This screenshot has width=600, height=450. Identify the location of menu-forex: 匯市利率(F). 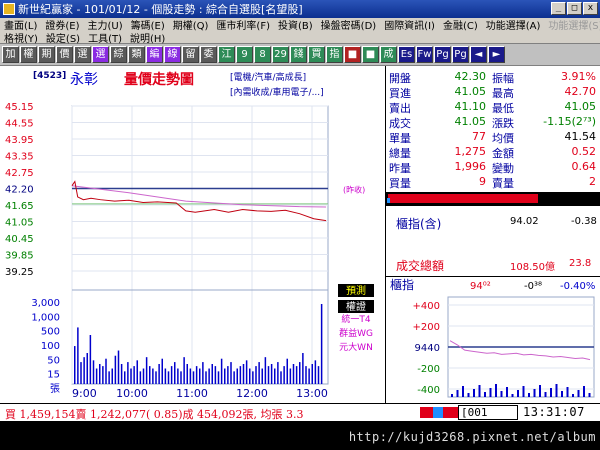
(243, 24).